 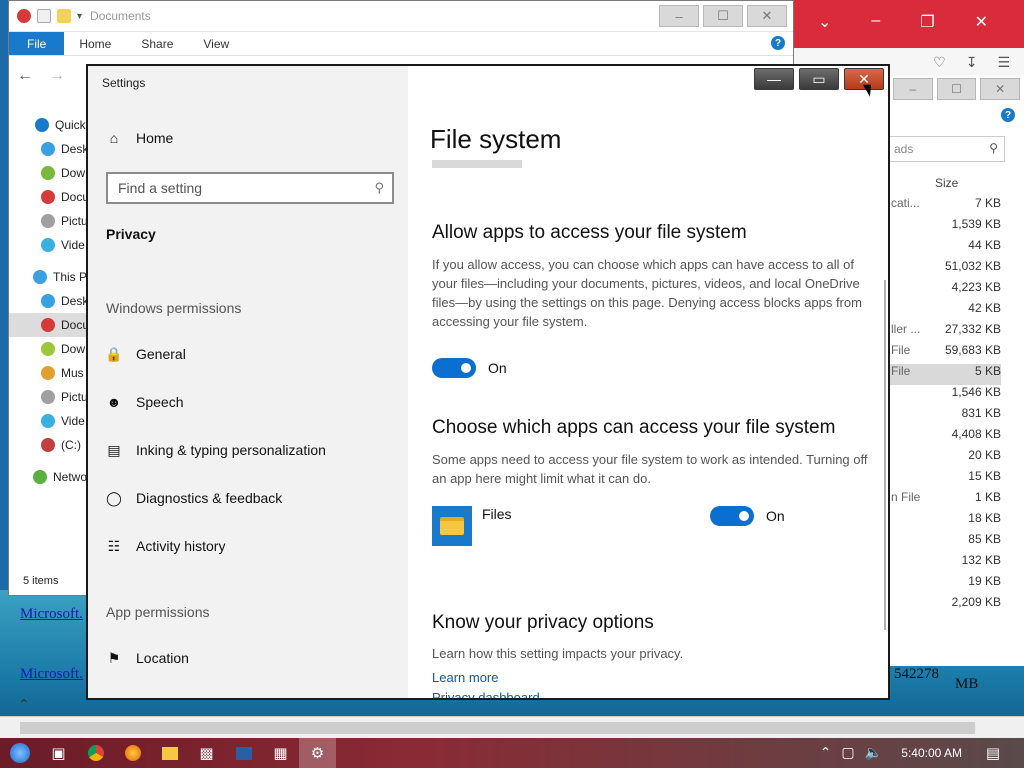 I want to click on file-row: 4,408 KB, so click(x=945, y=437).